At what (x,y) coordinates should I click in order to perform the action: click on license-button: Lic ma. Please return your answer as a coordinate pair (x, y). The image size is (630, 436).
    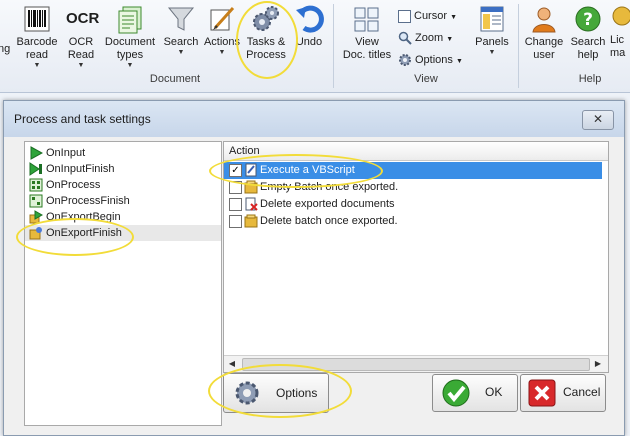
    Looking at the image, I should click on (620, 32).